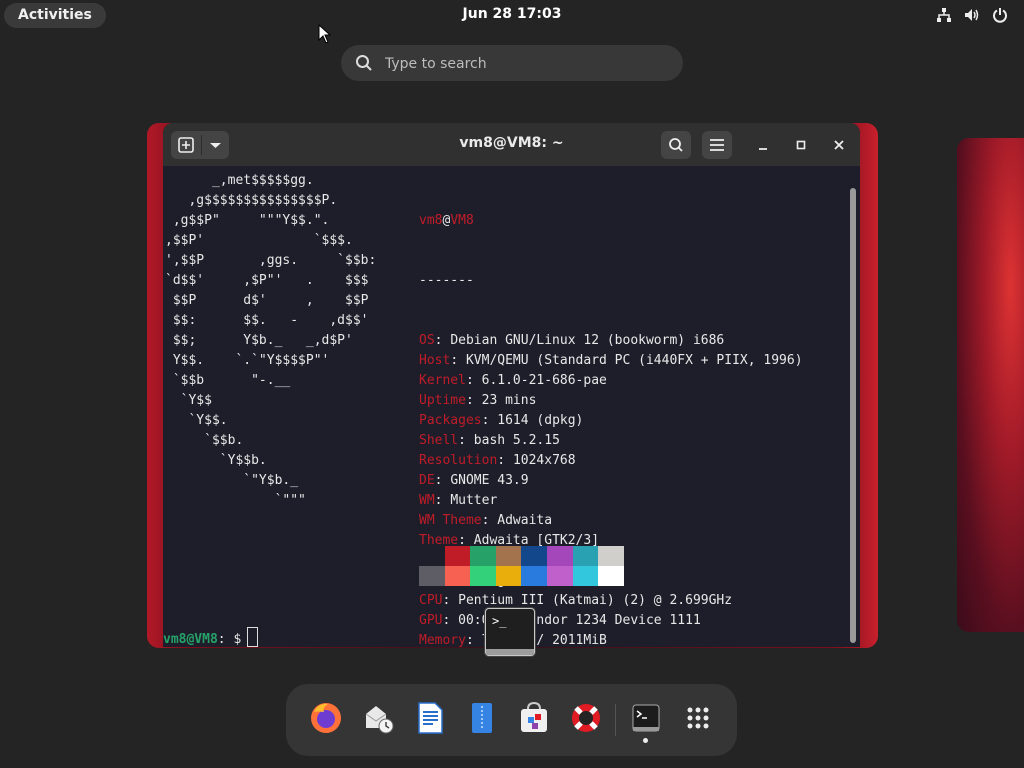  Describe the element at coordinates (510, 652) in the screenshot. I see `badge-bar` at that location.